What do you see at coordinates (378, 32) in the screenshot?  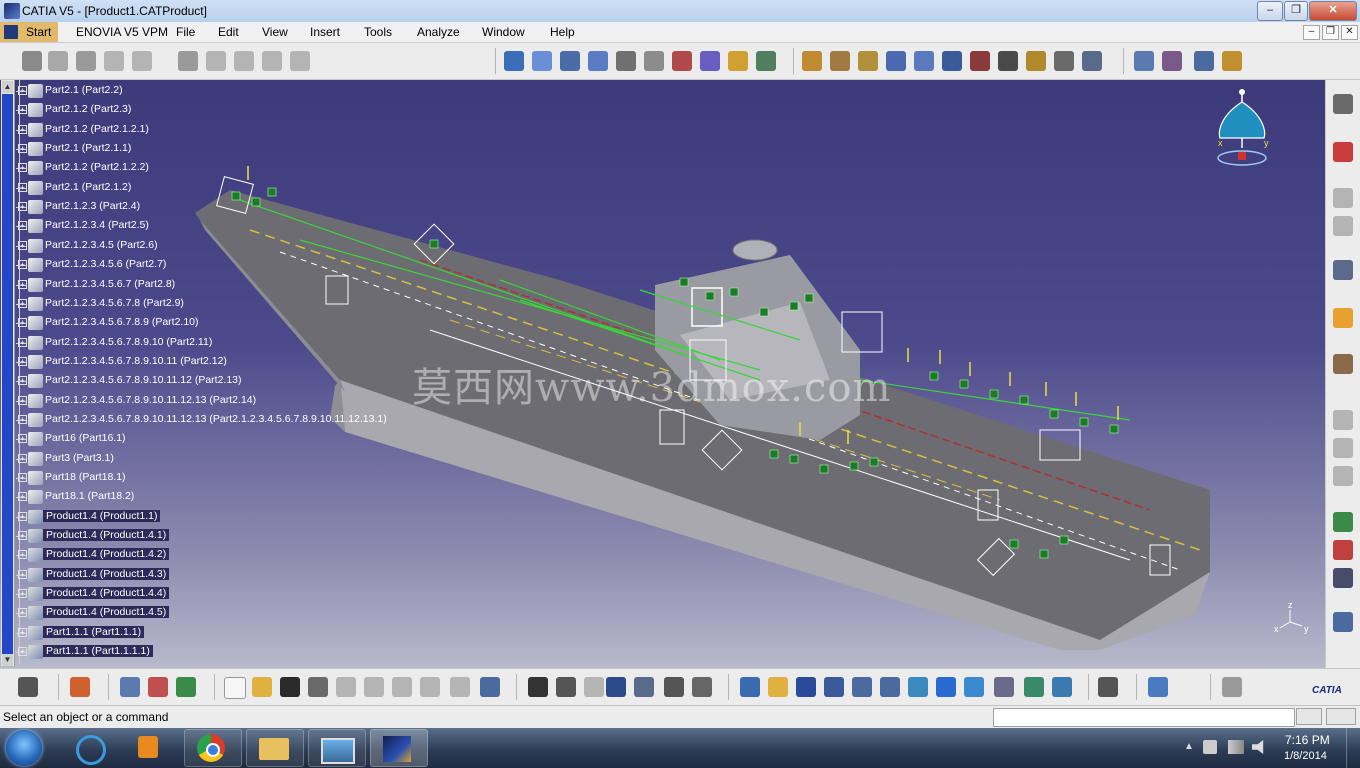 I see `menu-tools: Tools` at bounding box center [378, 32].